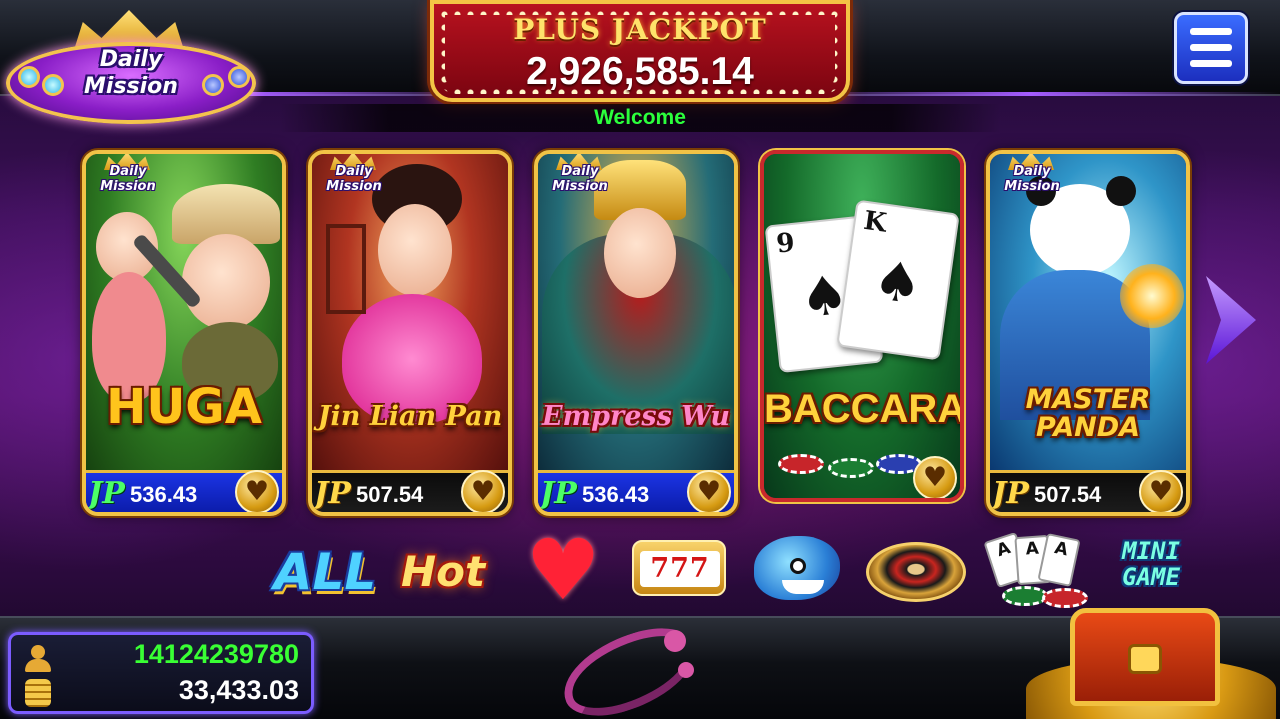 The image size is (1280, 719). I want to click on game-card-jin-lian-pan: Jin Lian Pan Daily Mission JP 507.54 ♥, so click(410, 333).